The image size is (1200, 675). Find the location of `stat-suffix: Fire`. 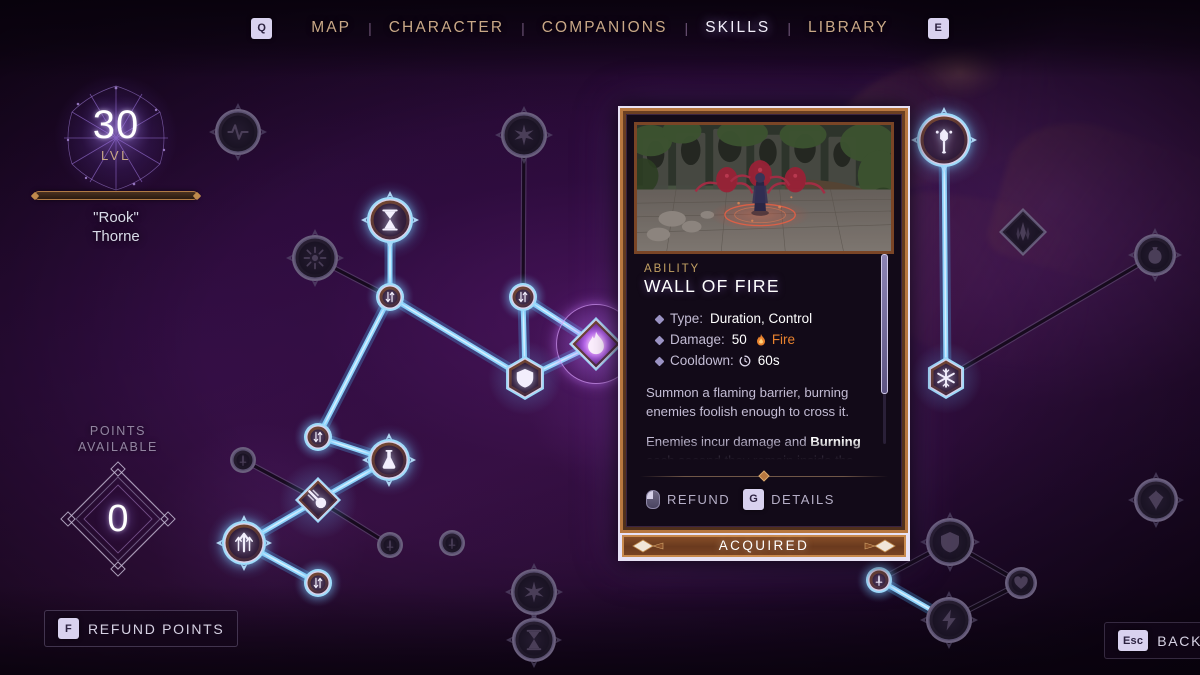

stat-suffix: Fire is located at coordinates (783, 339).